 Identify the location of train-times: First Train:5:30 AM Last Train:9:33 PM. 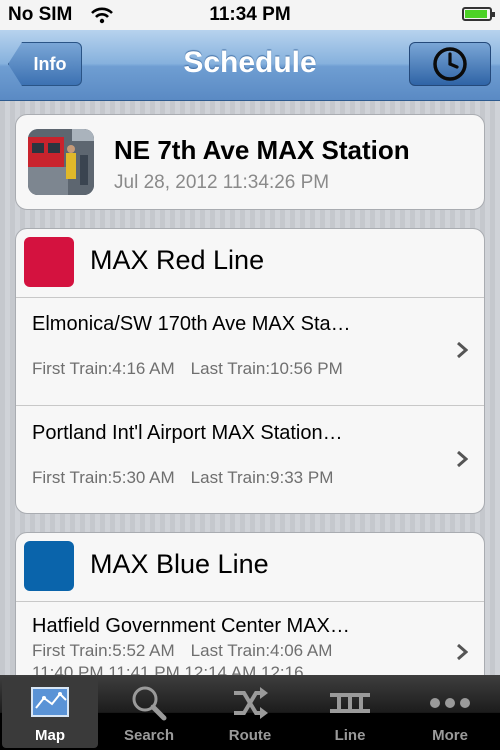
(182, 478).